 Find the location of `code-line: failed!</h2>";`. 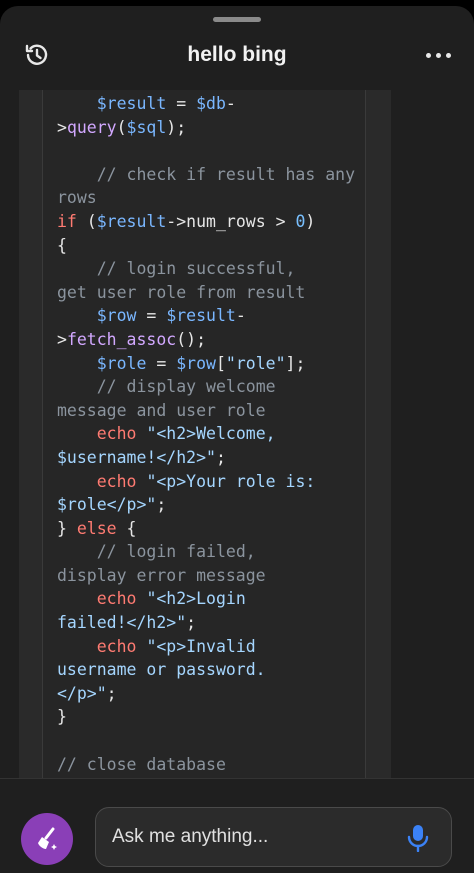

code-line: failed!</h2>"; is located at coordinates (127, 623).